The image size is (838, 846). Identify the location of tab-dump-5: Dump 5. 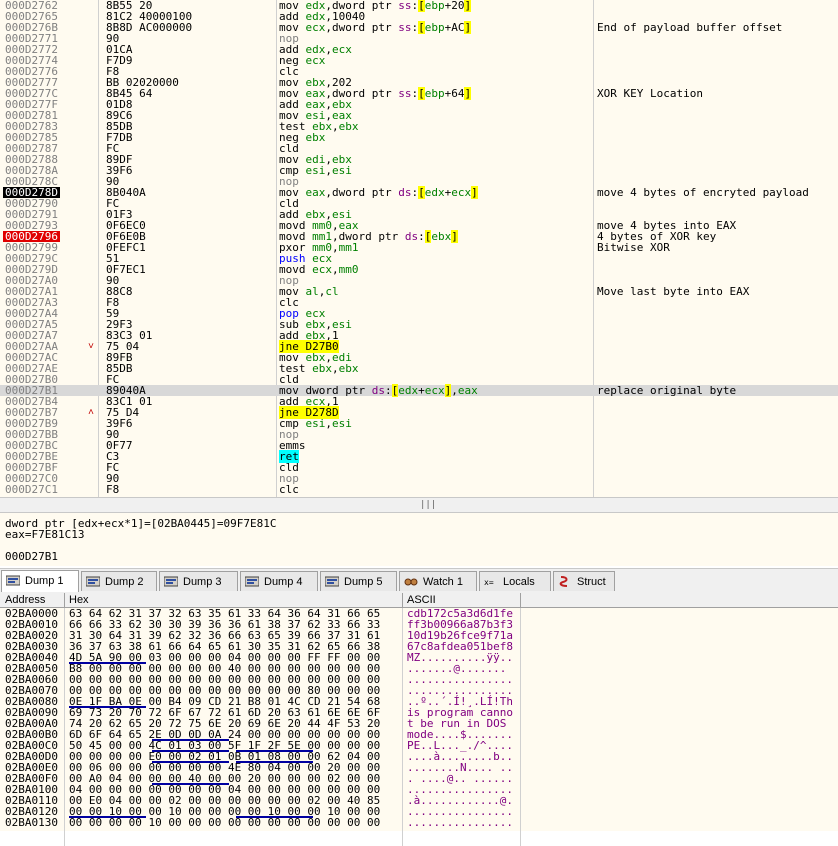
(358, 581).